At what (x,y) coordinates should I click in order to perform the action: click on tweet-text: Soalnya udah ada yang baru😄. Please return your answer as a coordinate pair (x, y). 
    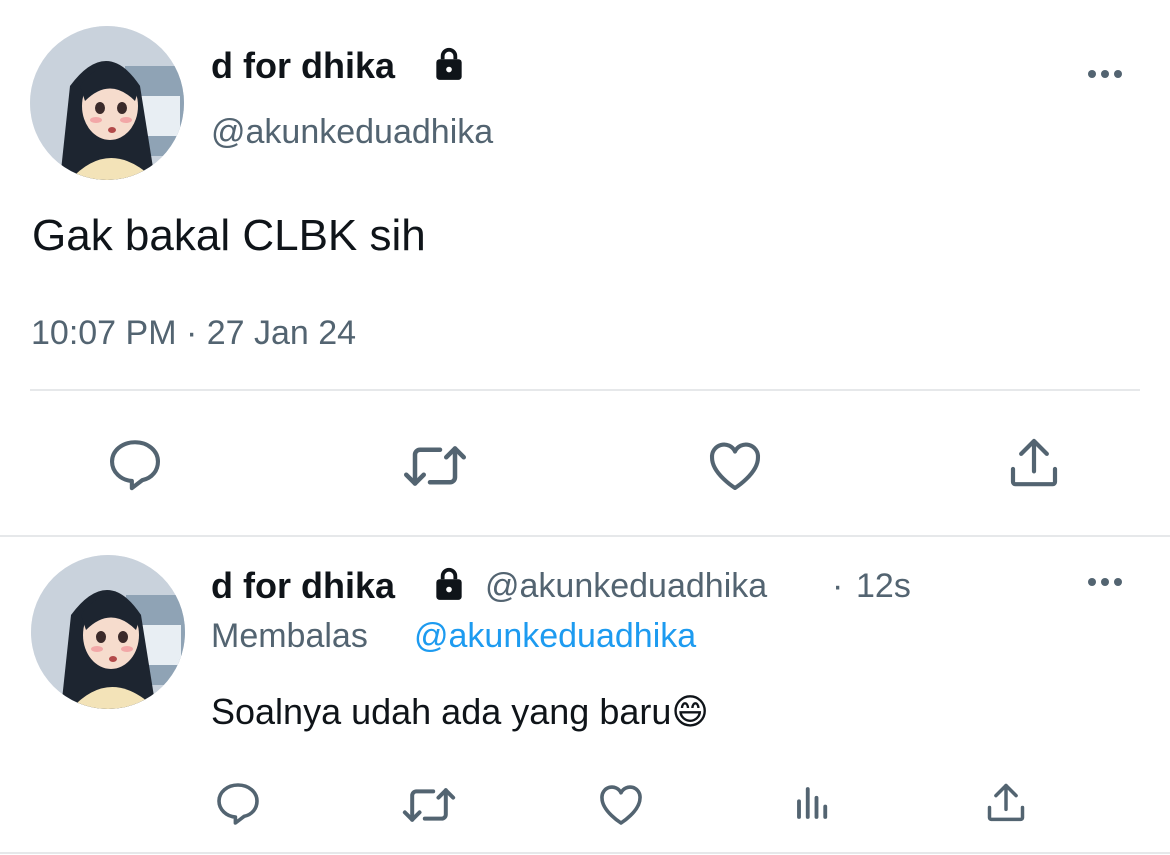
    Looking at the image, I should click on (460, 712).